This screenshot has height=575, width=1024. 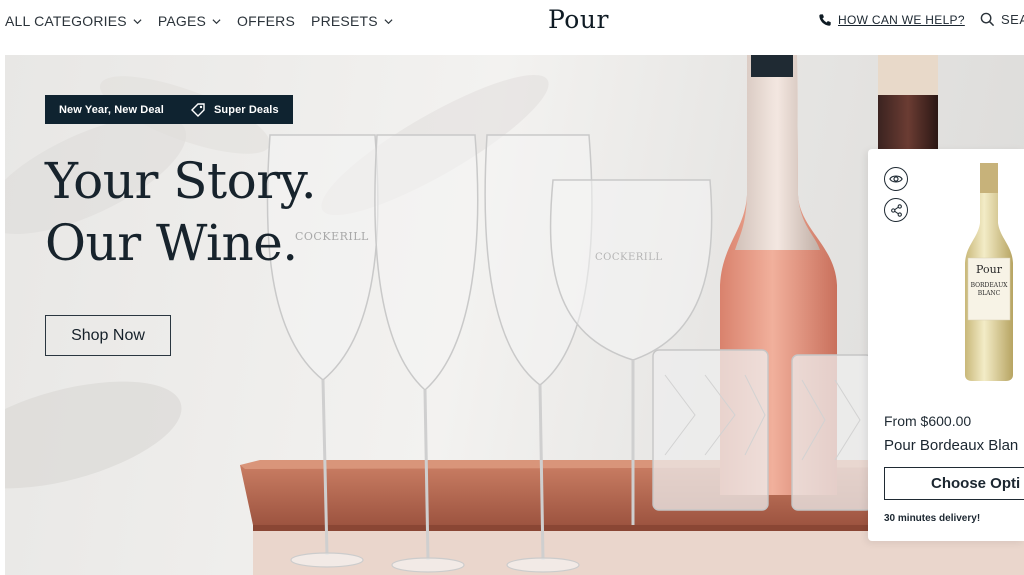 I want to click on nav-label: ALL CATEGORIES, so click(x=66, y=21).